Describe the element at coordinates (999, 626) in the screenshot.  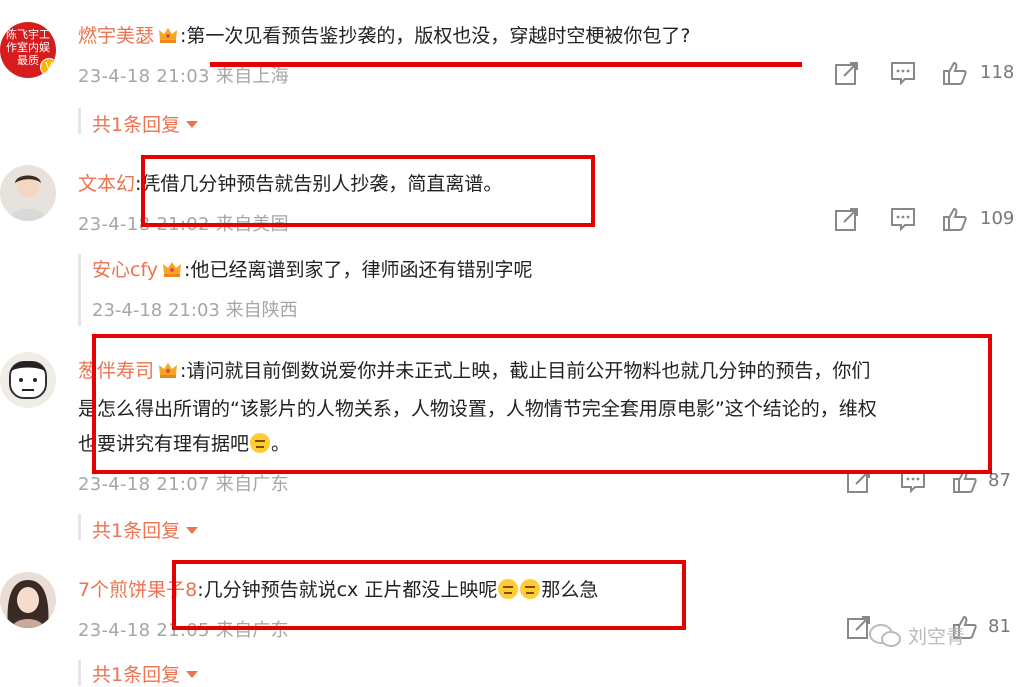
I see `like-count: 81` at that location.